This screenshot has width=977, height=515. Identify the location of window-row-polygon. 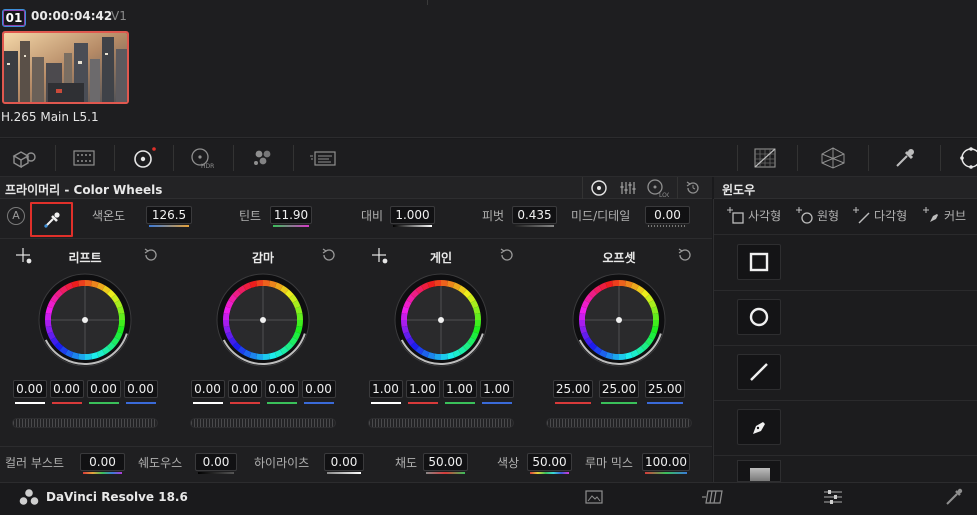
(845, 373).